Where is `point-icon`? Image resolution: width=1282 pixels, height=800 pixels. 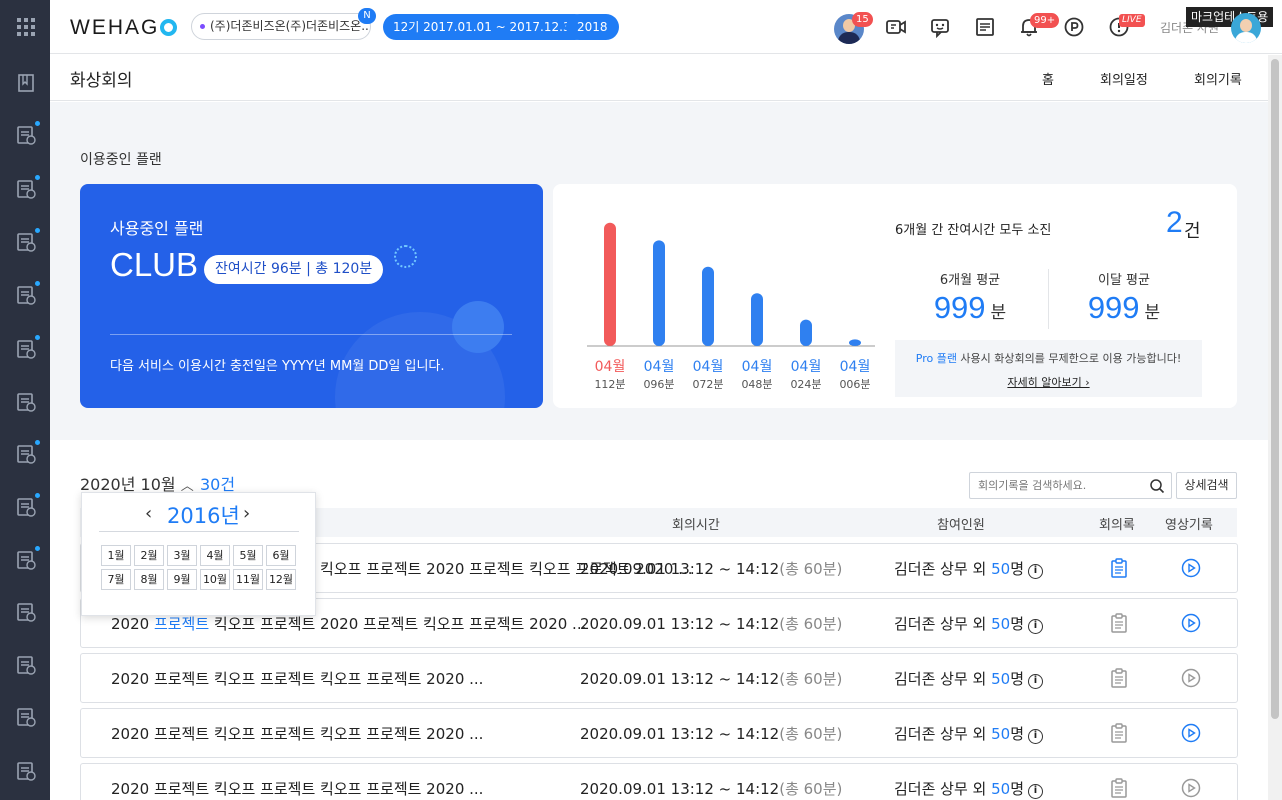
point-icon is located at coordinates (1074, 27).